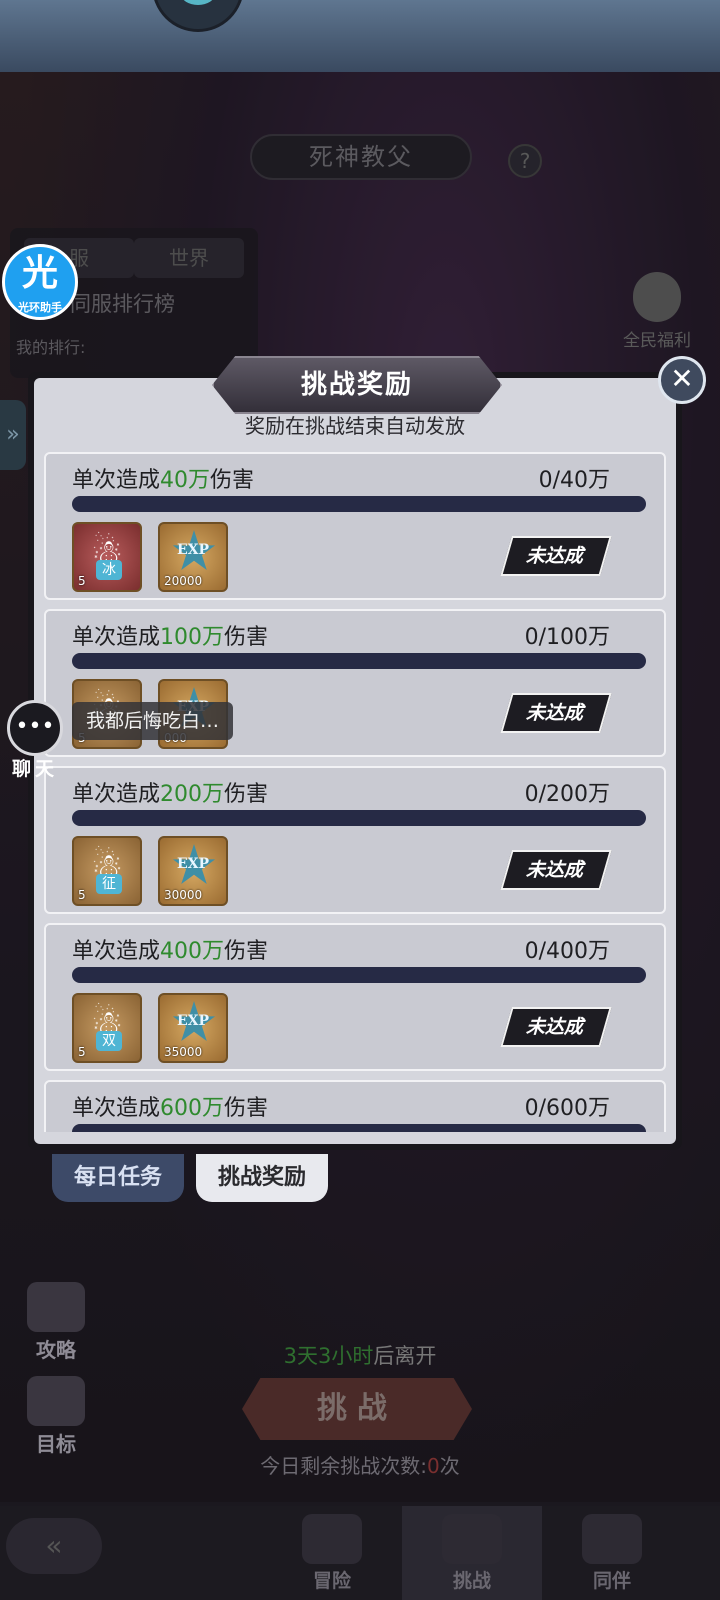  What do you see at coordinates (198, 16) in the screenshot?
I see `mascot-icon` at bounding box center [198, 16].